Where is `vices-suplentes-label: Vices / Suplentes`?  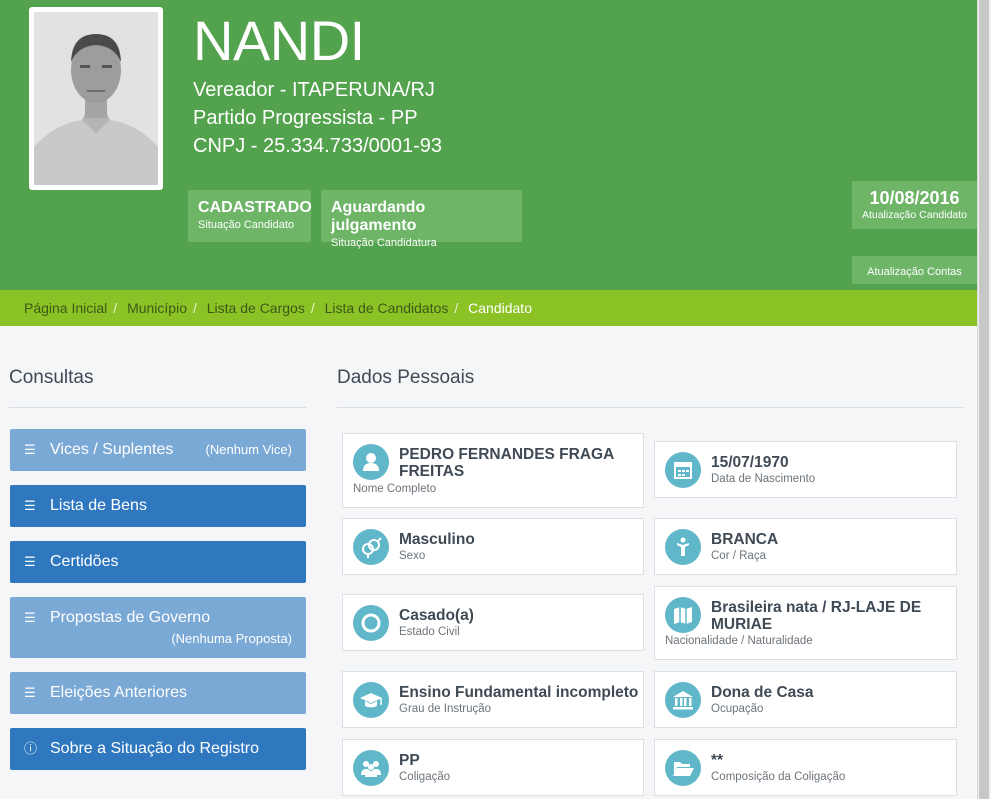
vices-suplentes-label: Vices / Suplentes is located at coordinates (112, 449).